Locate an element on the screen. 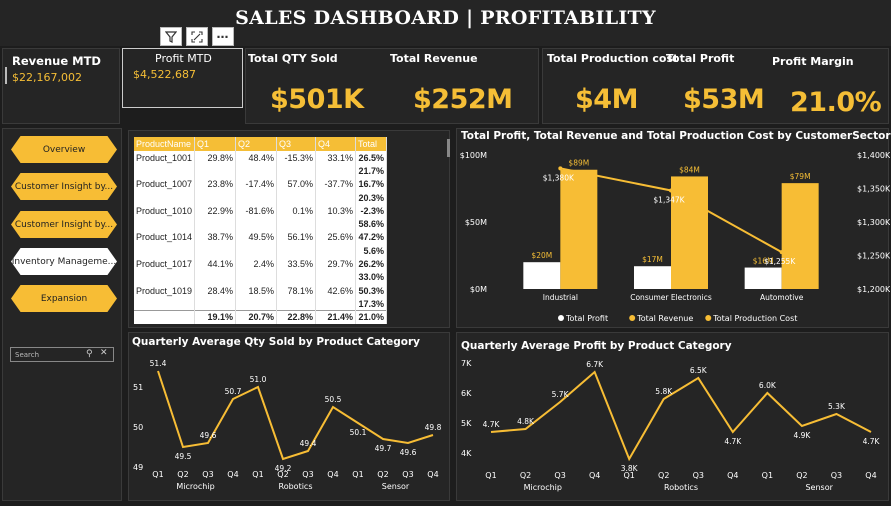  table-row: 58.6% is located at coordinates (261, 224).